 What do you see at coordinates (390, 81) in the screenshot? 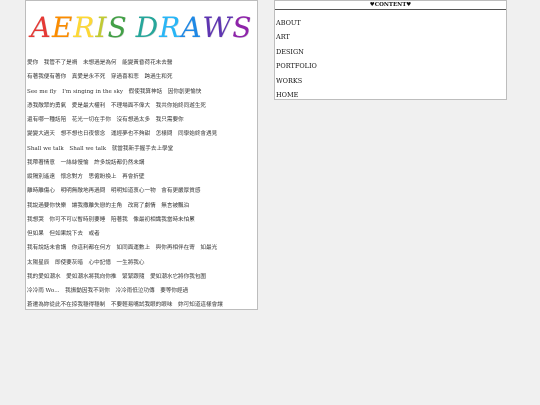
I see `nav-link-works: WORKS` at bounding box center [390, 81].